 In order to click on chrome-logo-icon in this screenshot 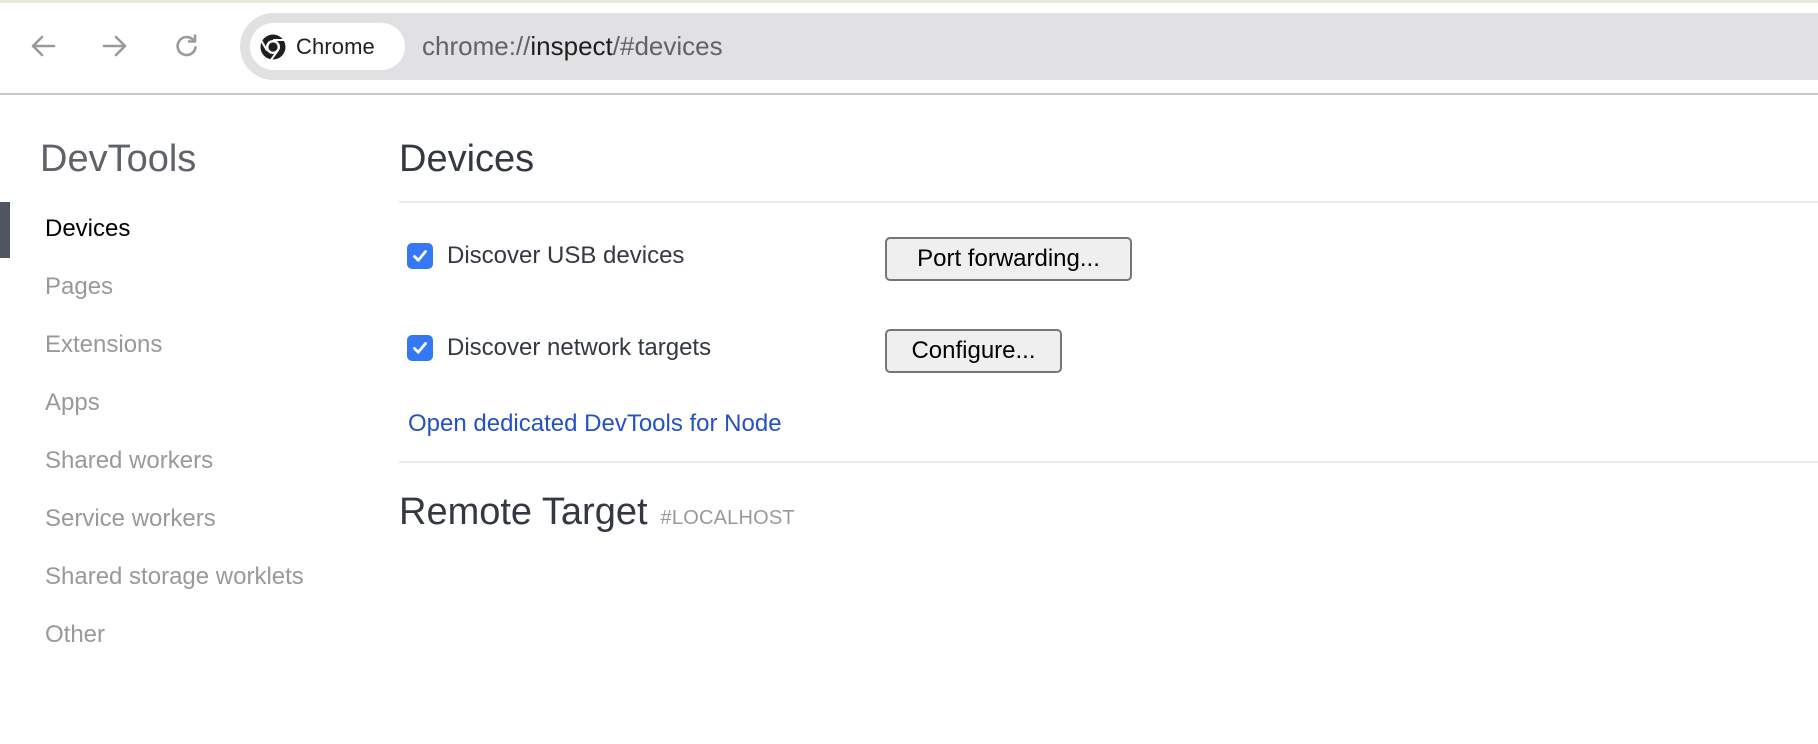, I will do `click(273, 47)`.